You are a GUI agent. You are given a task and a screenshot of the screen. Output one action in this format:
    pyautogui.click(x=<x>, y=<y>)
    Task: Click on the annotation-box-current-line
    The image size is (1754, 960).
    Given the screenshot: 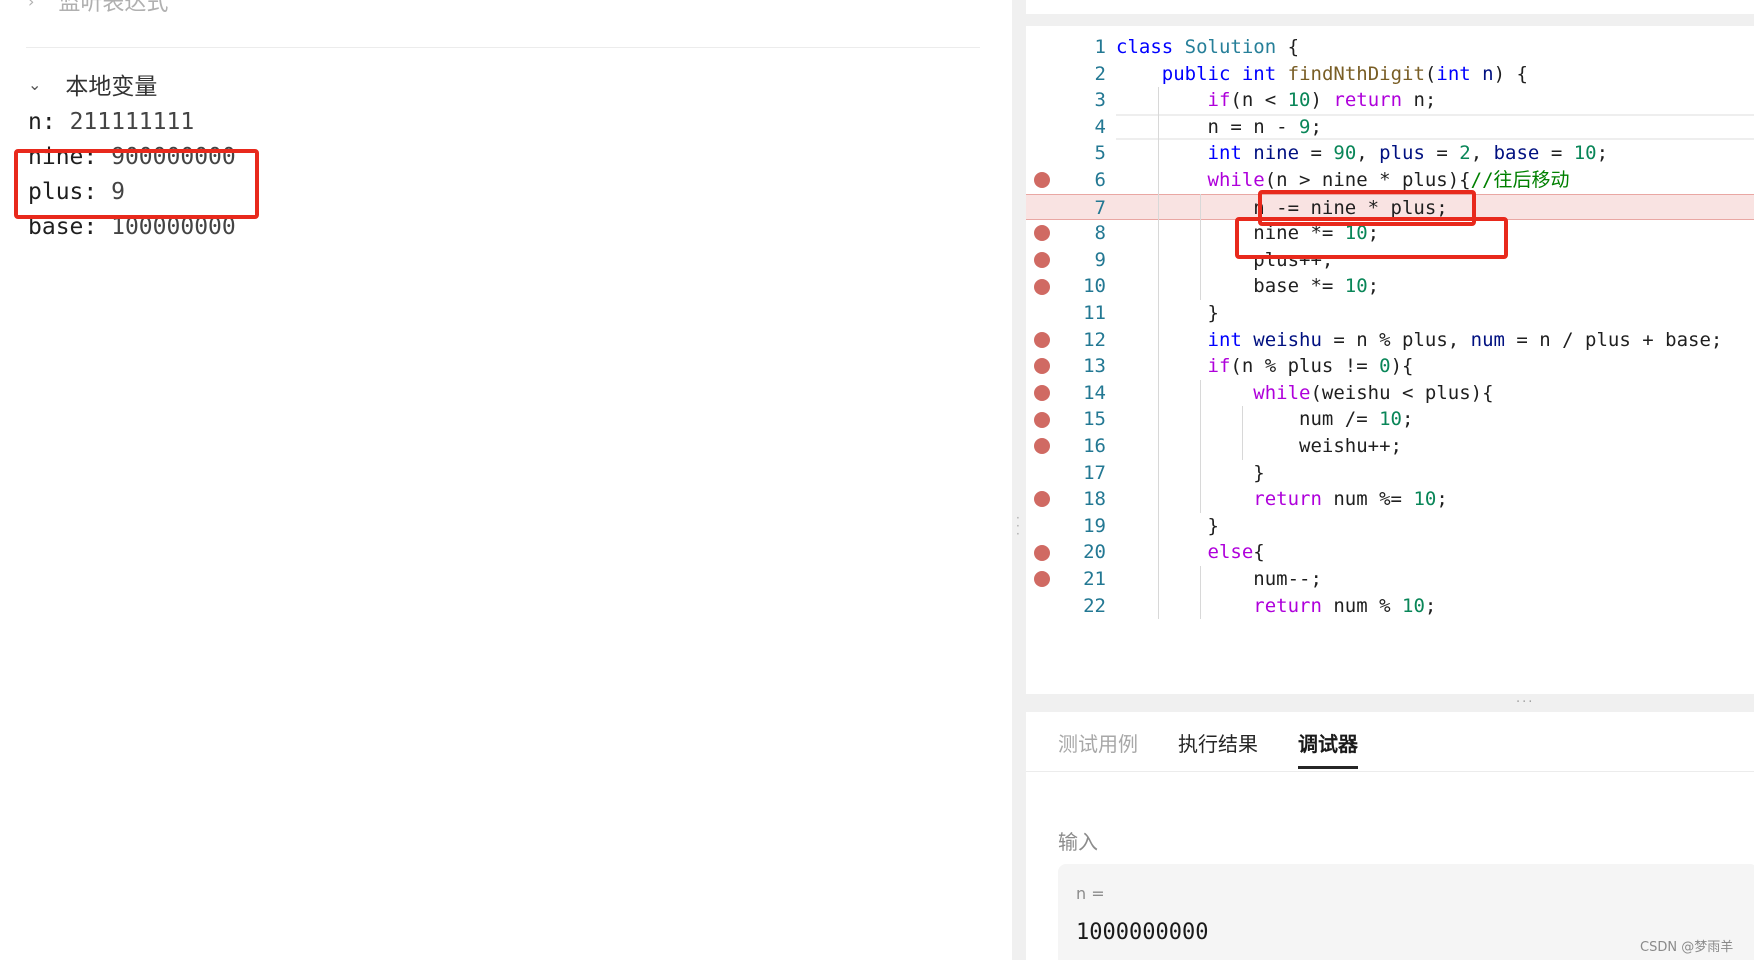 What is the action you would take?
    pyautogui.click(x=1371, y=238)
    